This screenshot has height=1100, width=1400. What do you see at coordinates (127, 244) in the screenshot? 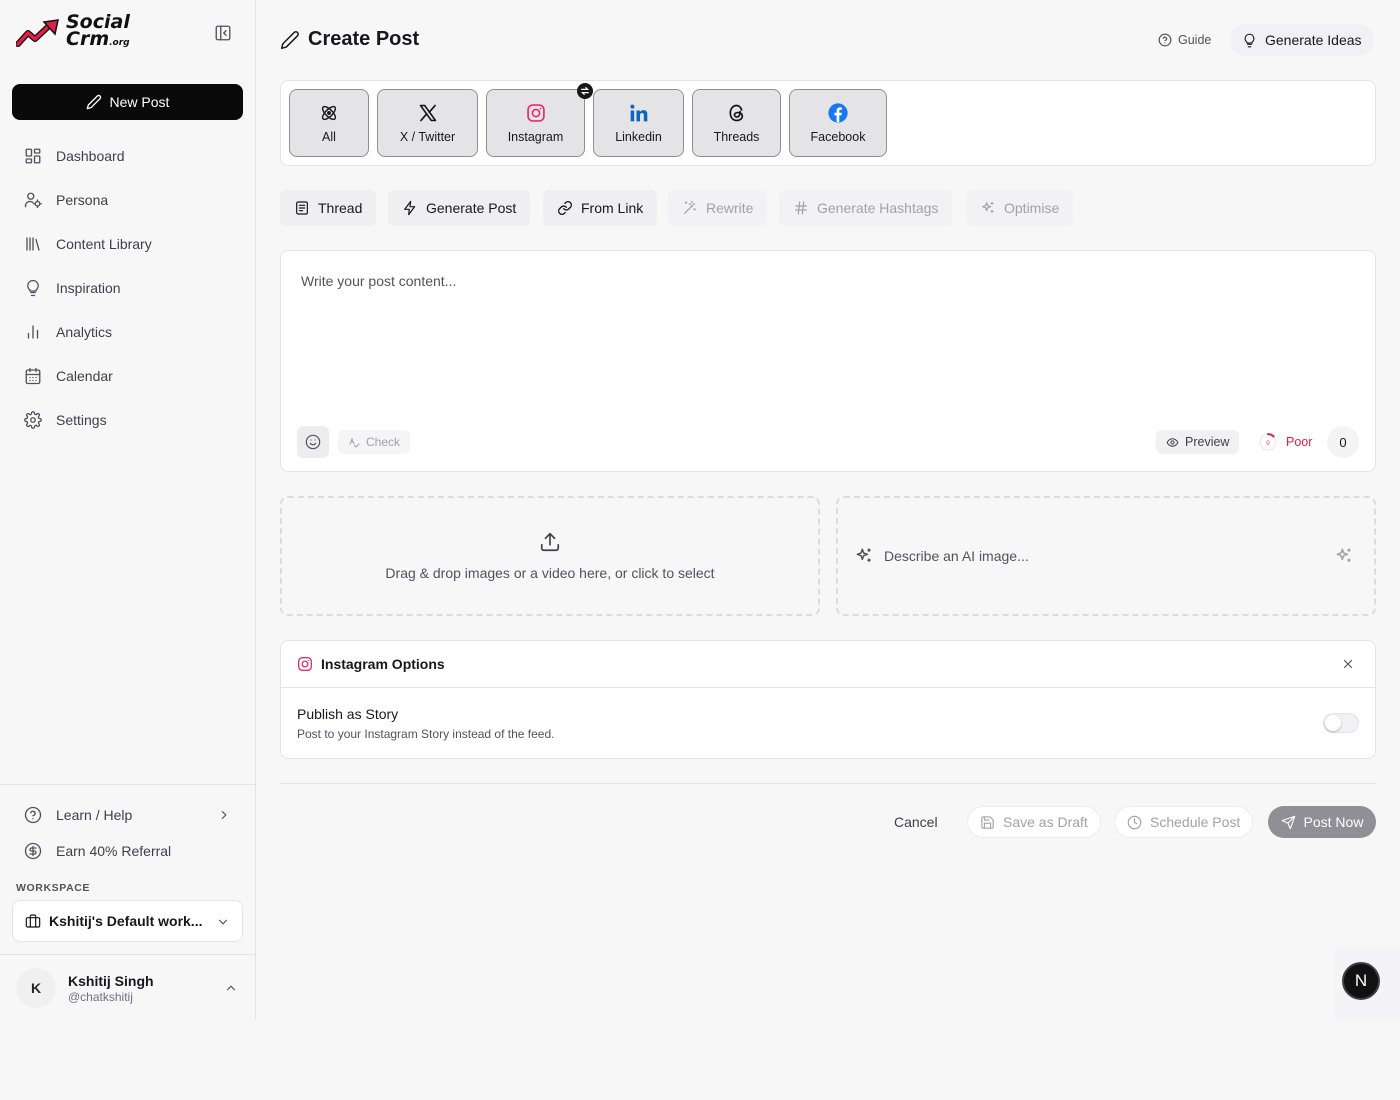
I see `sidebar-item-content-library: Content Library` at bounding box center [127, 244].